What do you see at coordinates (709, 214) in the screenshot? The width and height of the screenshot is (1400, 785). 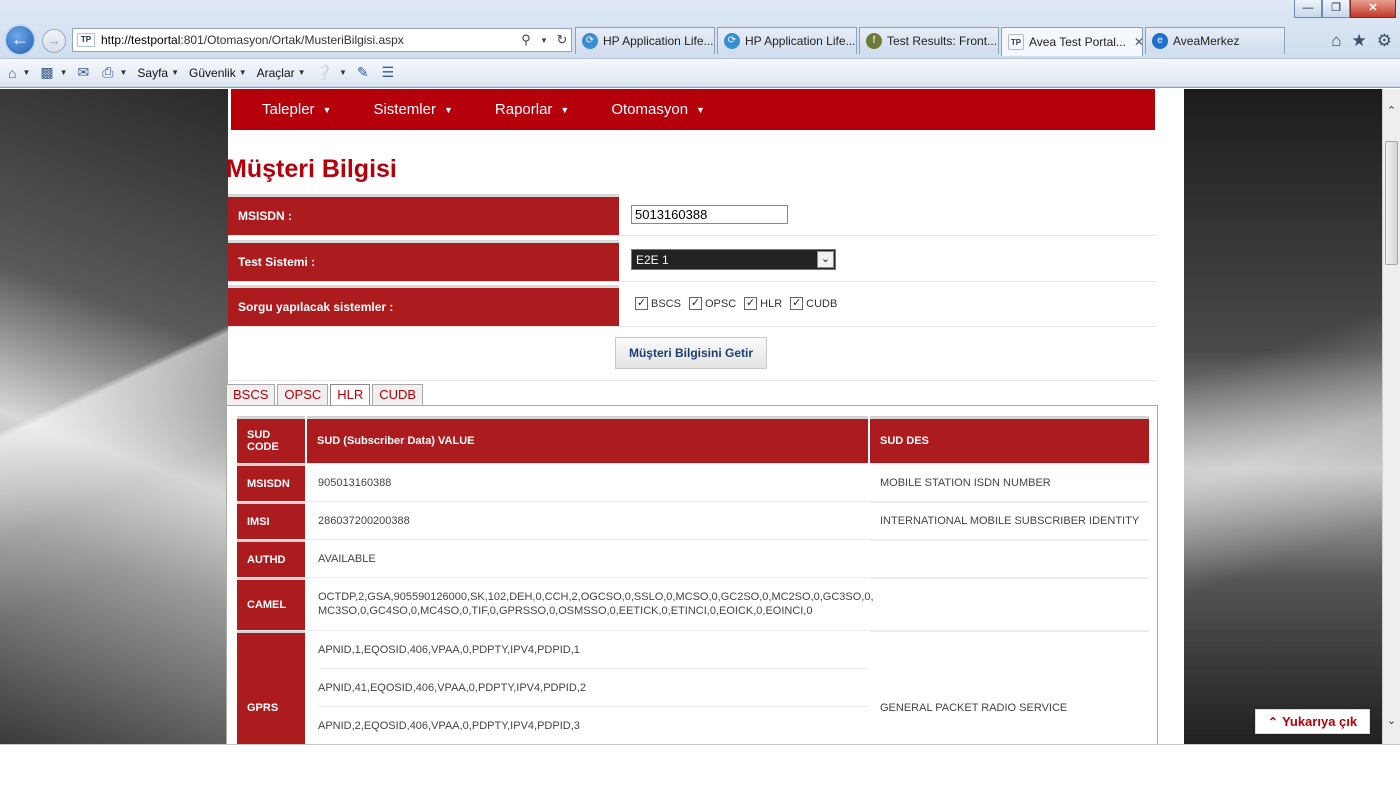 I see `msisdn-input` at bounding box center [709, 214].